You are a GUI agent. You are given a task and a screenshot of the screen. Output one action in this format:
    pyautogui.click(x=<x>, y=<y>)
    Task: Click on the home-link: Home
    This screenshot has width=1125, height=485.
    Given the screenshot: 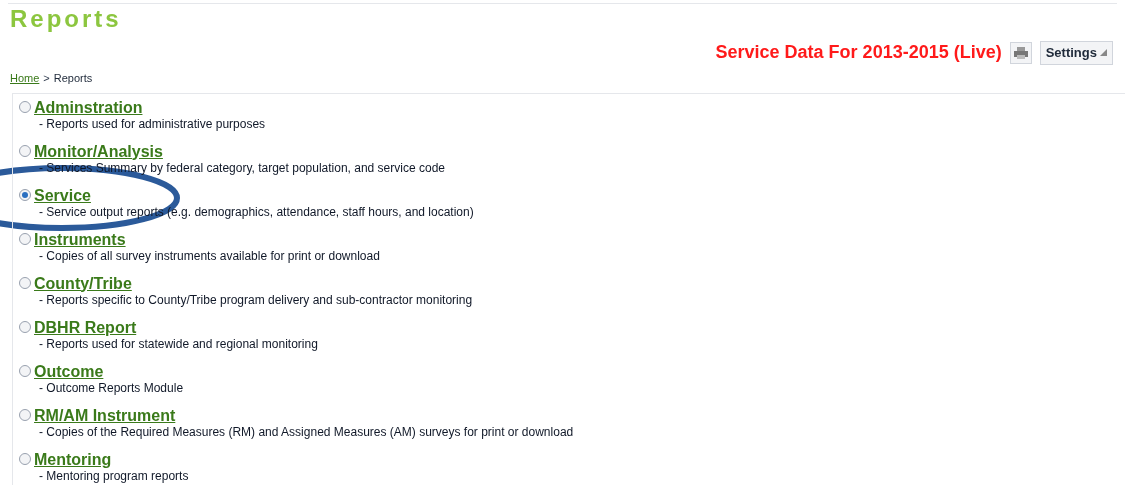 What is the action you would take?
    pyautogui.click(x=25, y=78)
    